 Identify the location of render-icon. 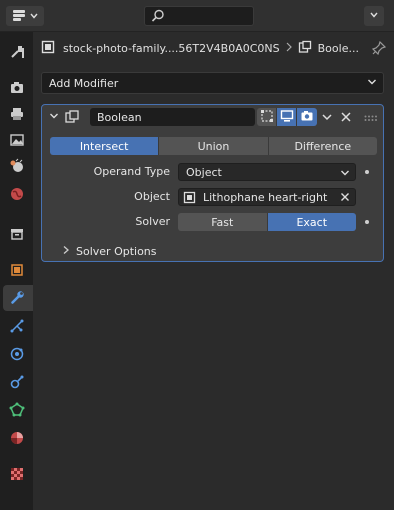
(17, 89).